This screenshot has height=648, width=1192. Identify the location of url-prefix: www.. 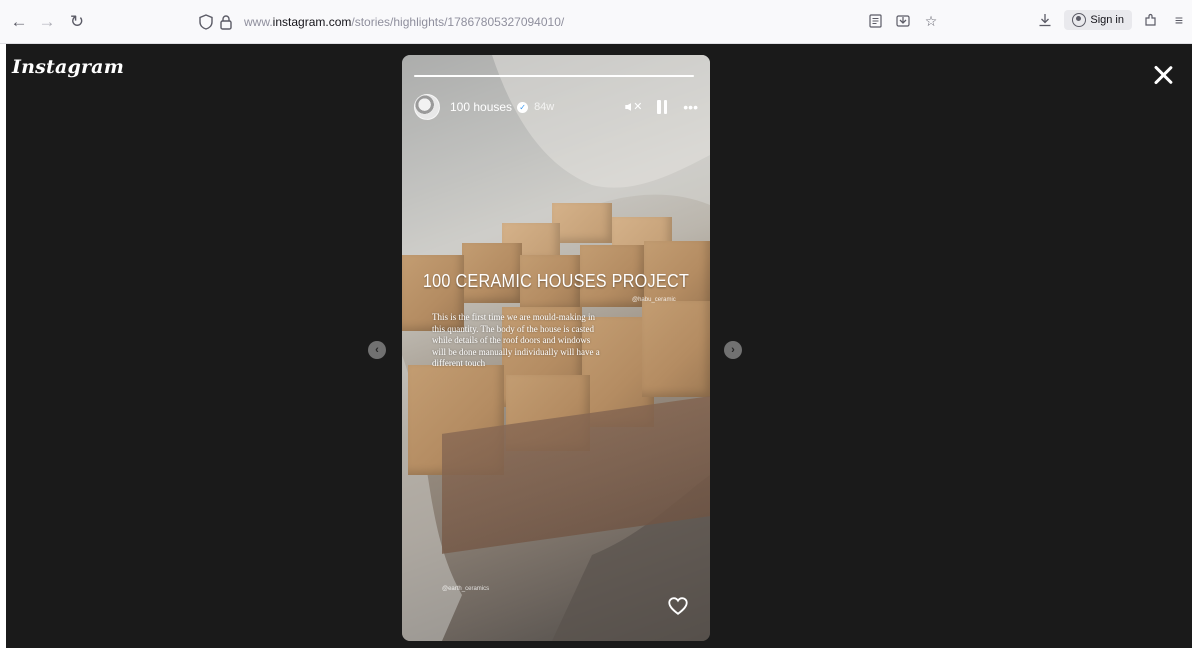
(258, 22).